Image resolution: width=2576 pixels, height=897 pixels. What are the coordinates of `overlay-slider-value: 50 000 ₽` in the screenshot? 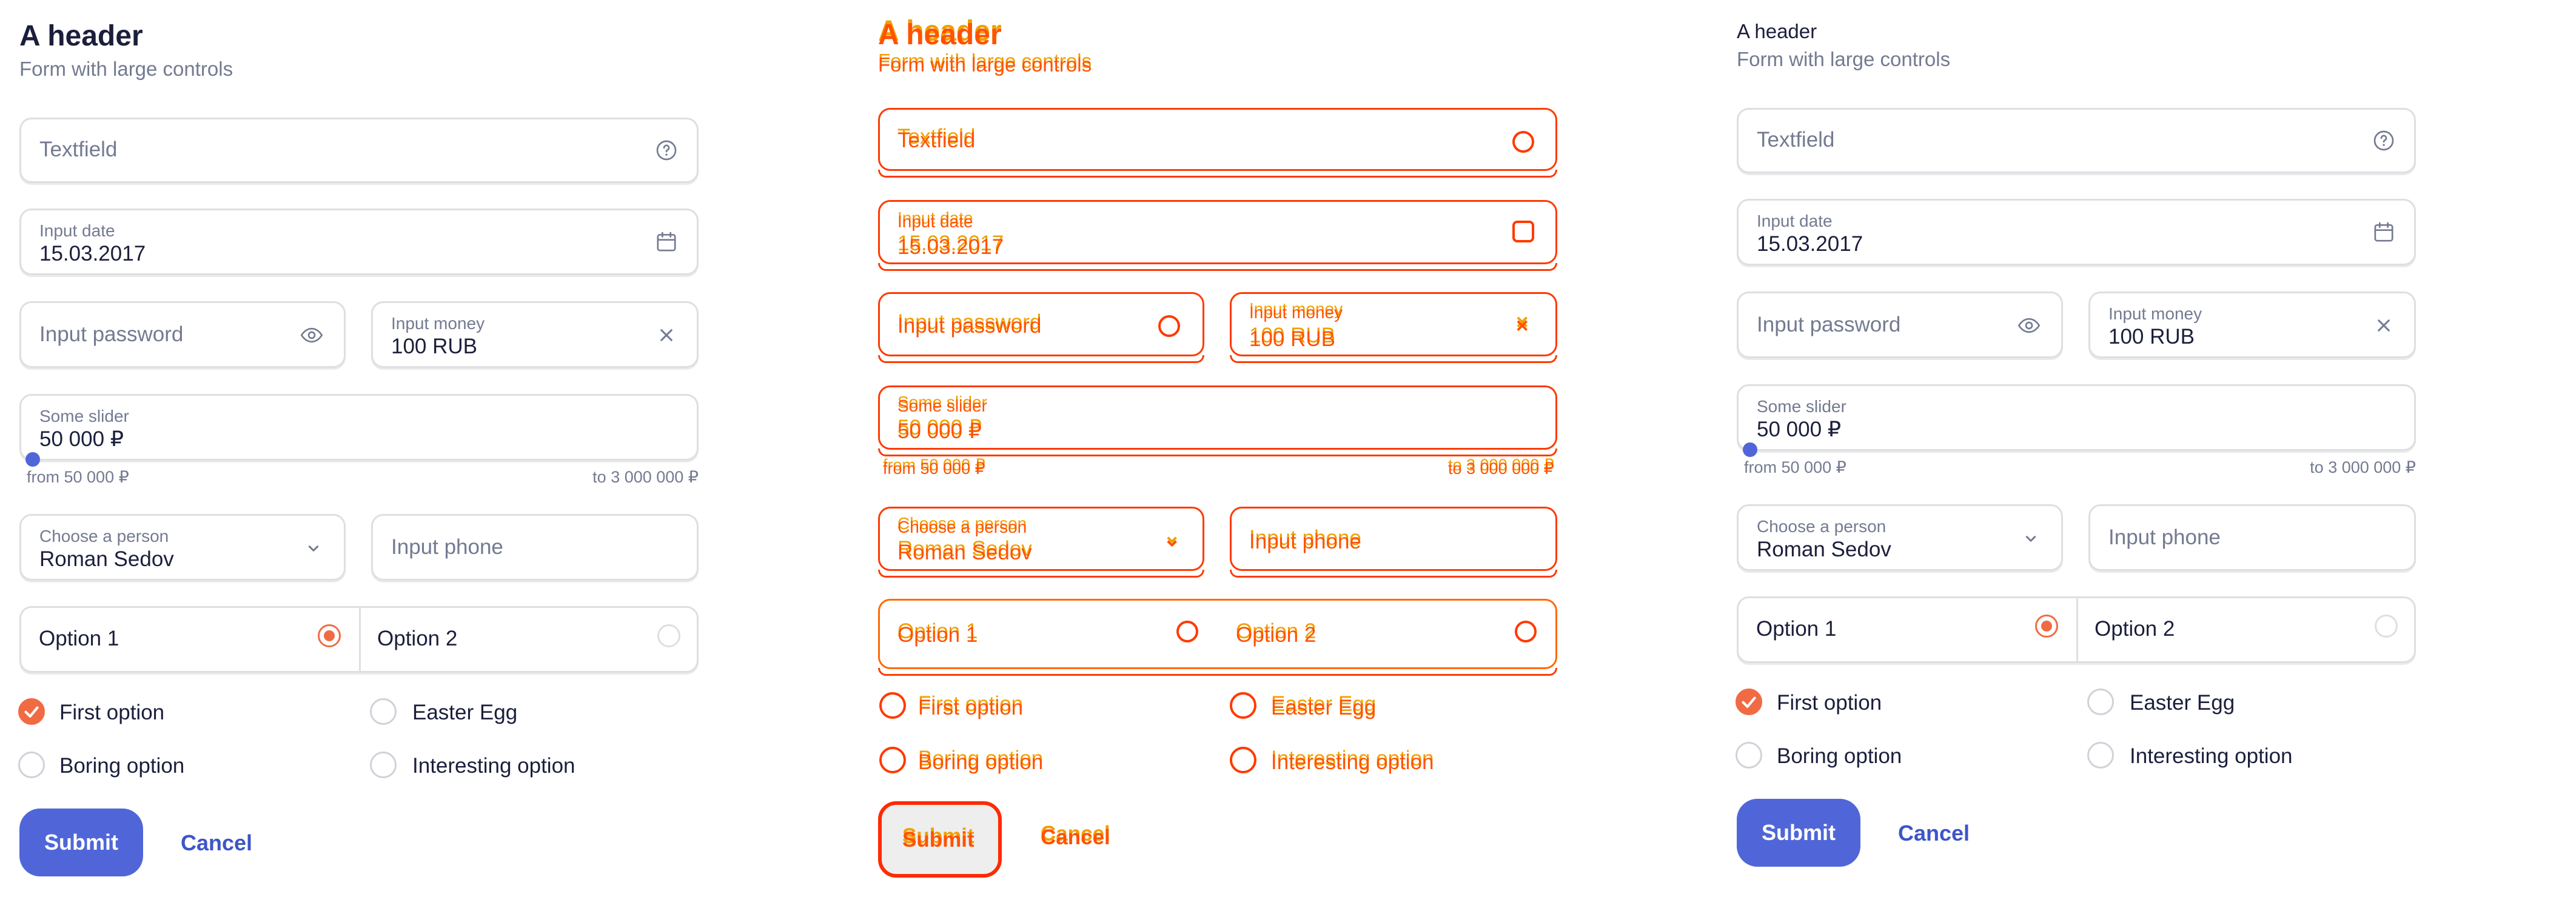 It's located at (940, 431).